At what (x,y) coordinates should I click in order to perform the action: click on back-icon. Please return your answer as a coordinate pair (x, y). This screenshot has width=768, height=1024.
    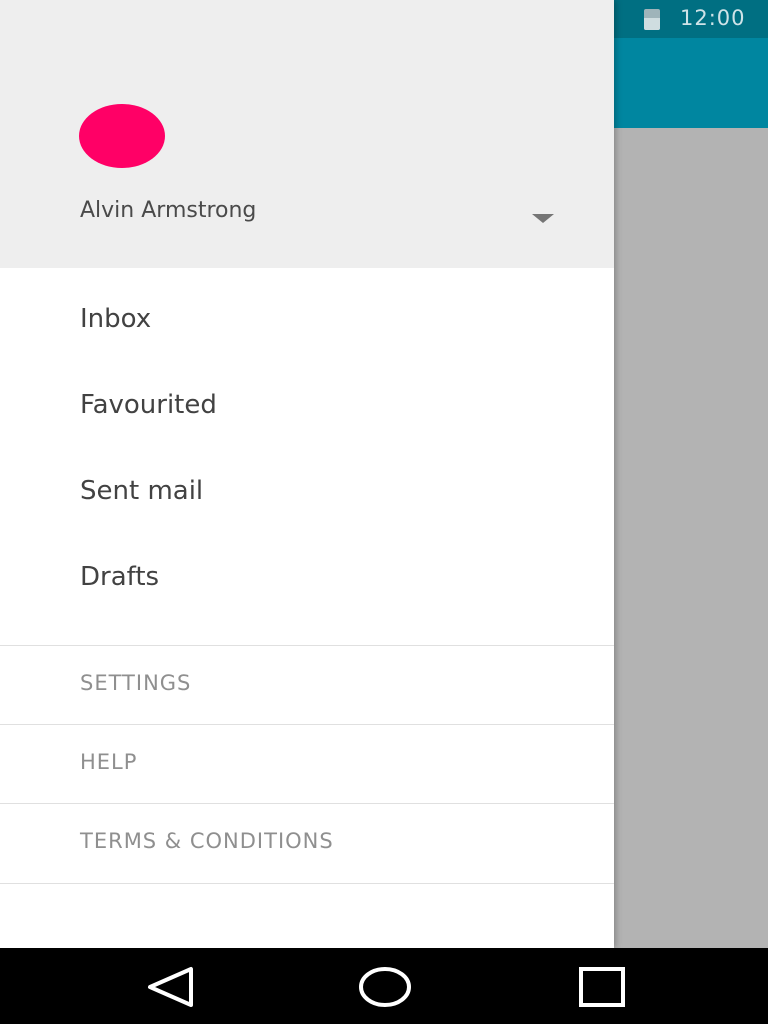
    Looking at the image, I should click on (170, 987).